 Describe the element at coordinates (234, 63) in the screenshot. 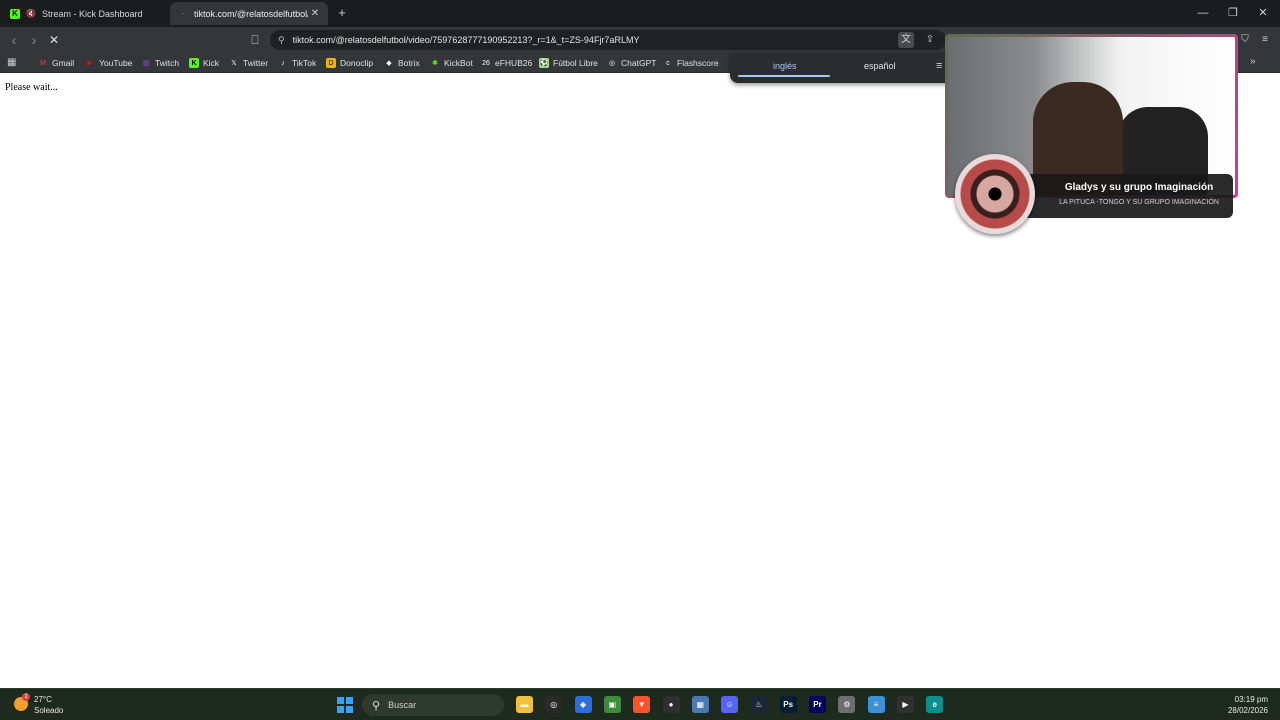

I see `x-icon: 𝕏` at that location.